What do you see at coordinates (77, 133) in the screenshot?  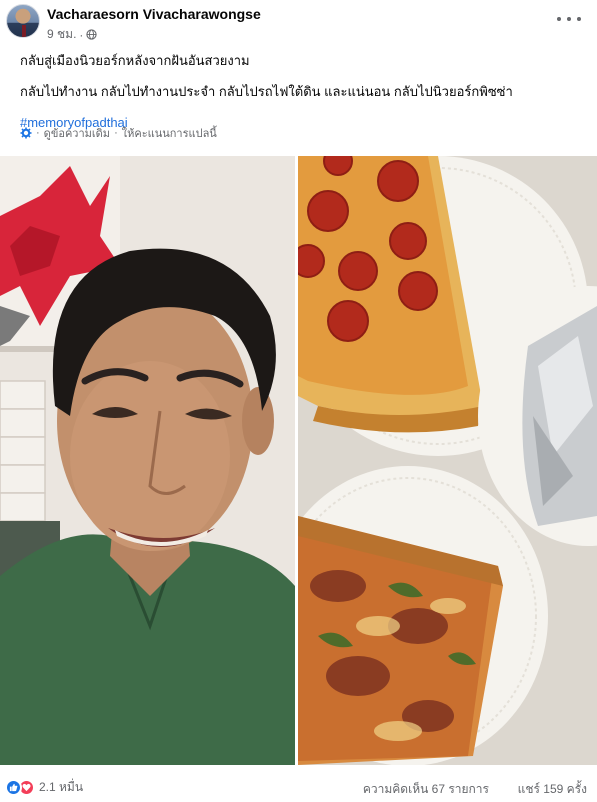 I see `see-original-link: ดูข้อความเดิม` at bounding box center [77, 133].